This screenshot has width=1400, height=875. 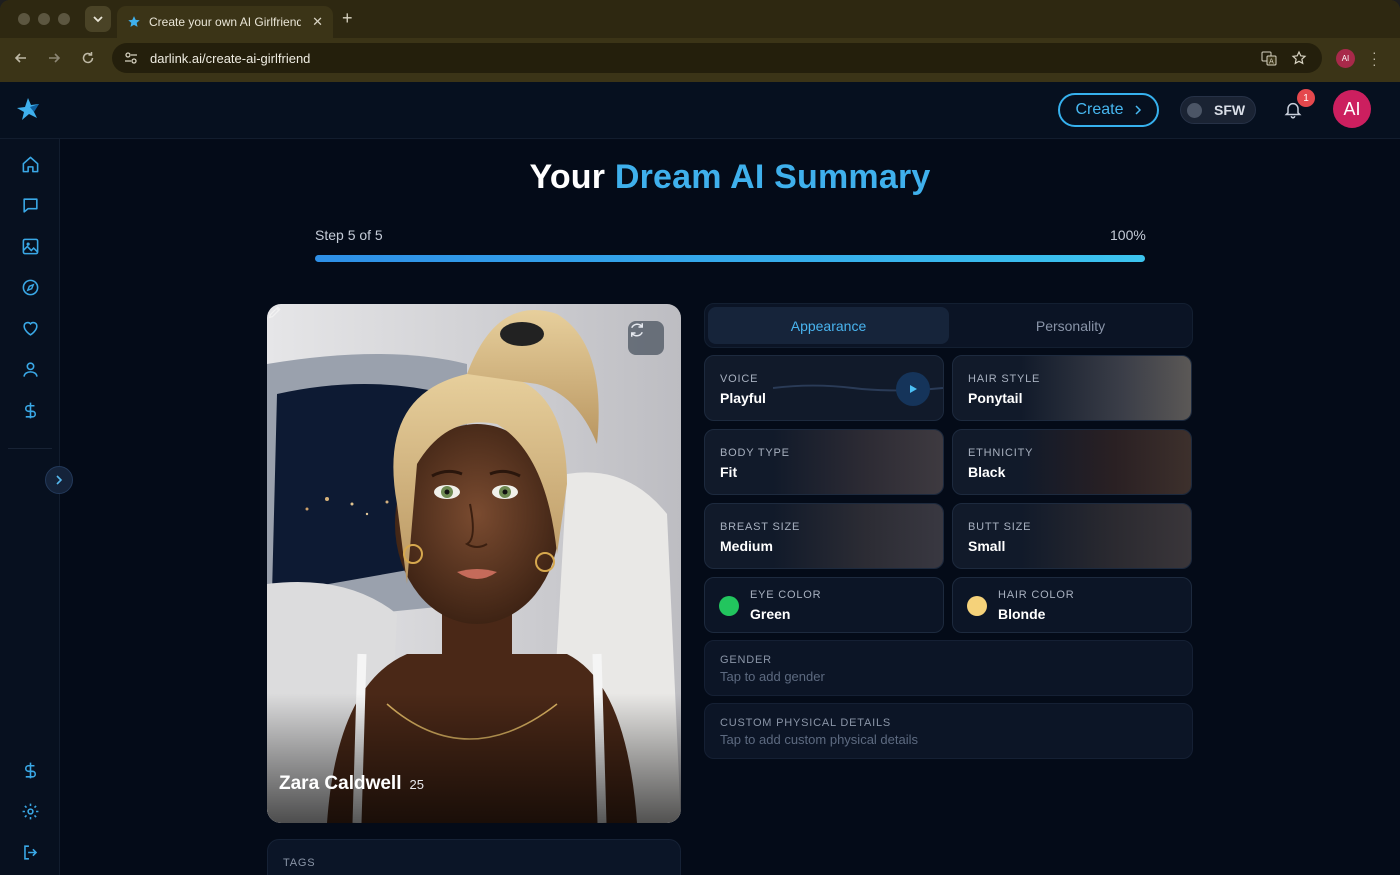 I want to click on compass-icon, so click(x=30, y=287).